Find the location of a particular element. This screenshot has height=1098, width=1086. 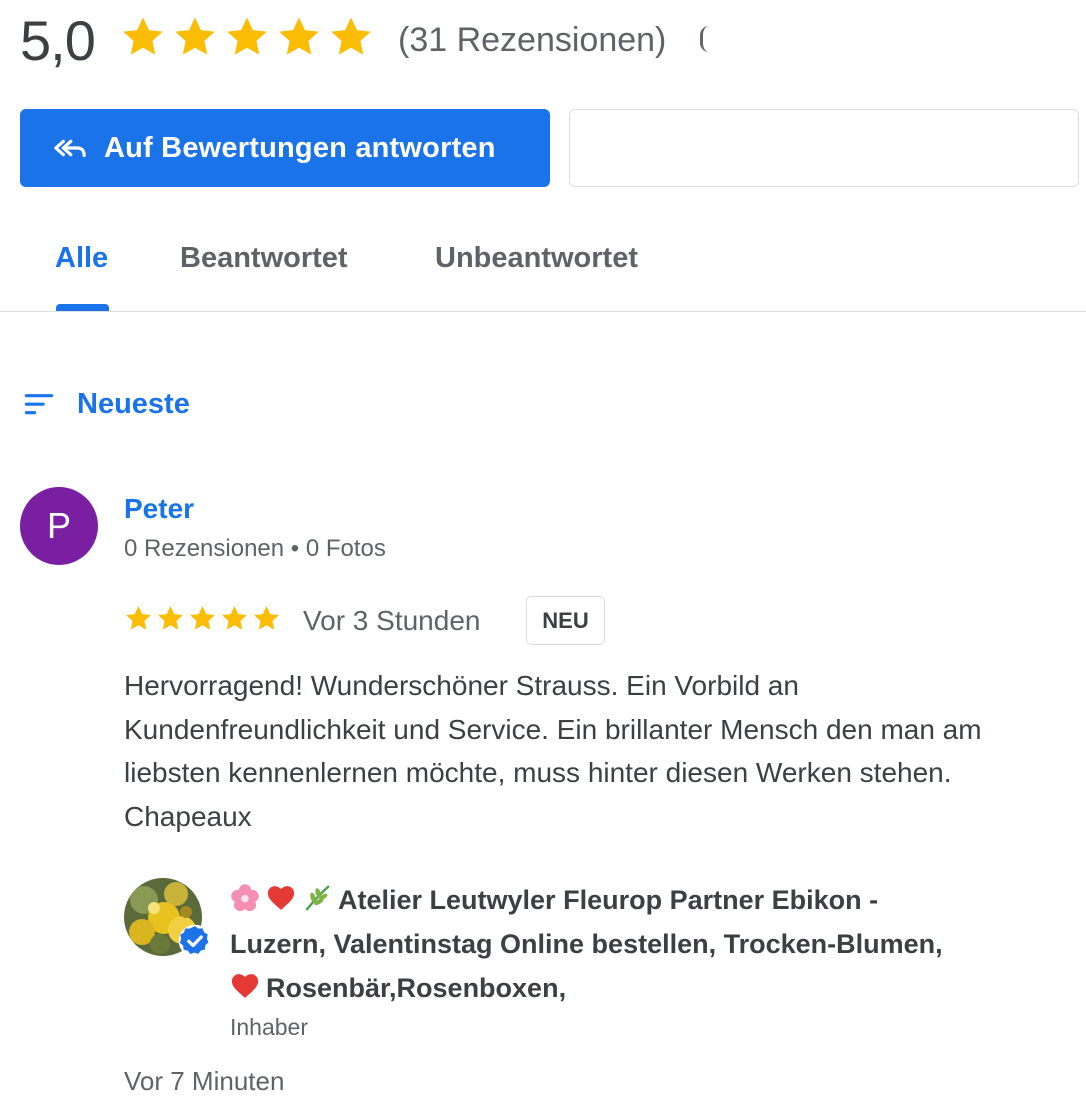

truncated-element is located at coordinates (704, 39).